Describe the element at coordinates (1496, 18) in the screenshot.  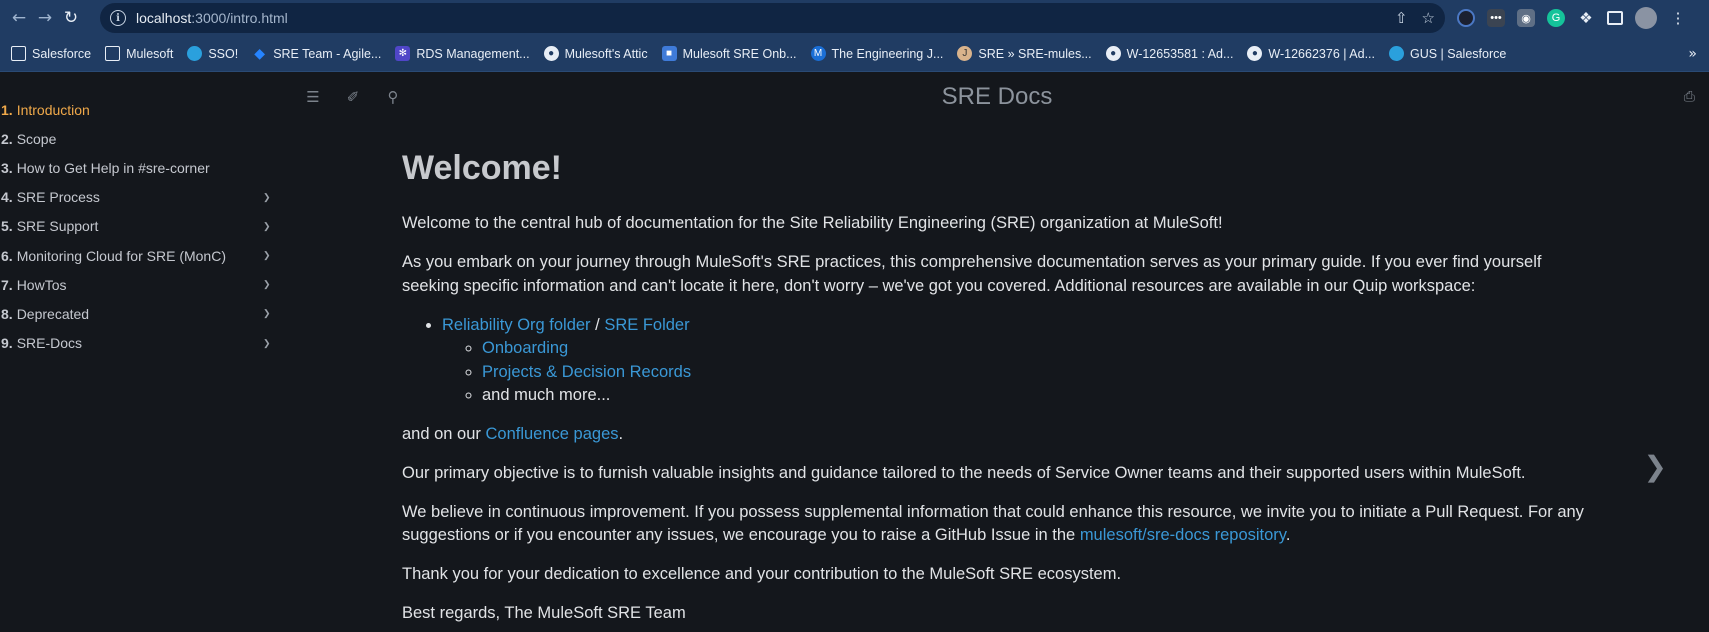
I see `extension-dots-icon: •••` at that location.